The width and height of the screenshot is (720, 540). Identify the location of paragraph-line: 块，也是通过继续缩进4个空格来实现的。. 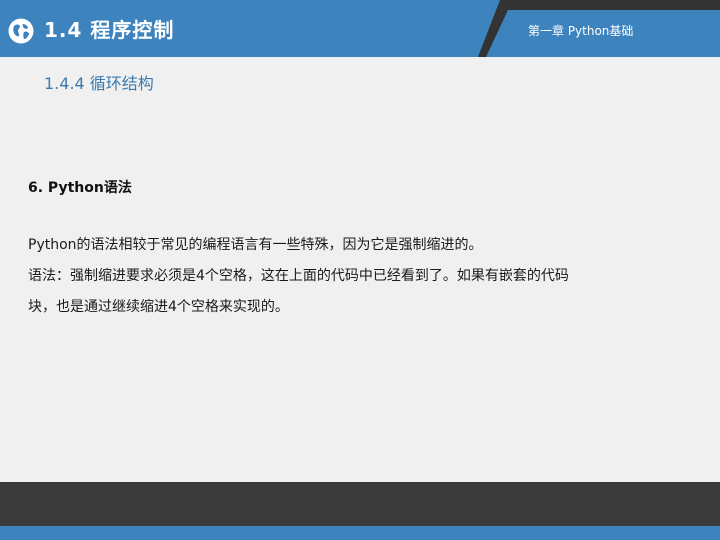
(158, 307).